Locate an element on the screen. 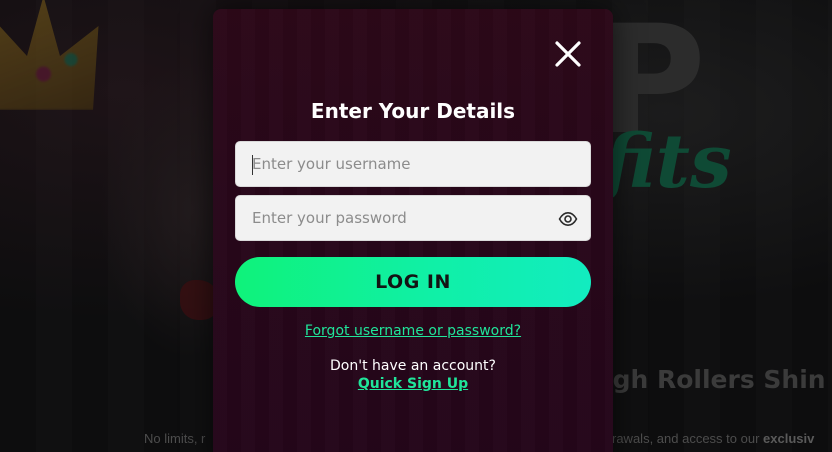 The image size is (832, 452). login-button: LOG IN is located at coordinates (413, 282).